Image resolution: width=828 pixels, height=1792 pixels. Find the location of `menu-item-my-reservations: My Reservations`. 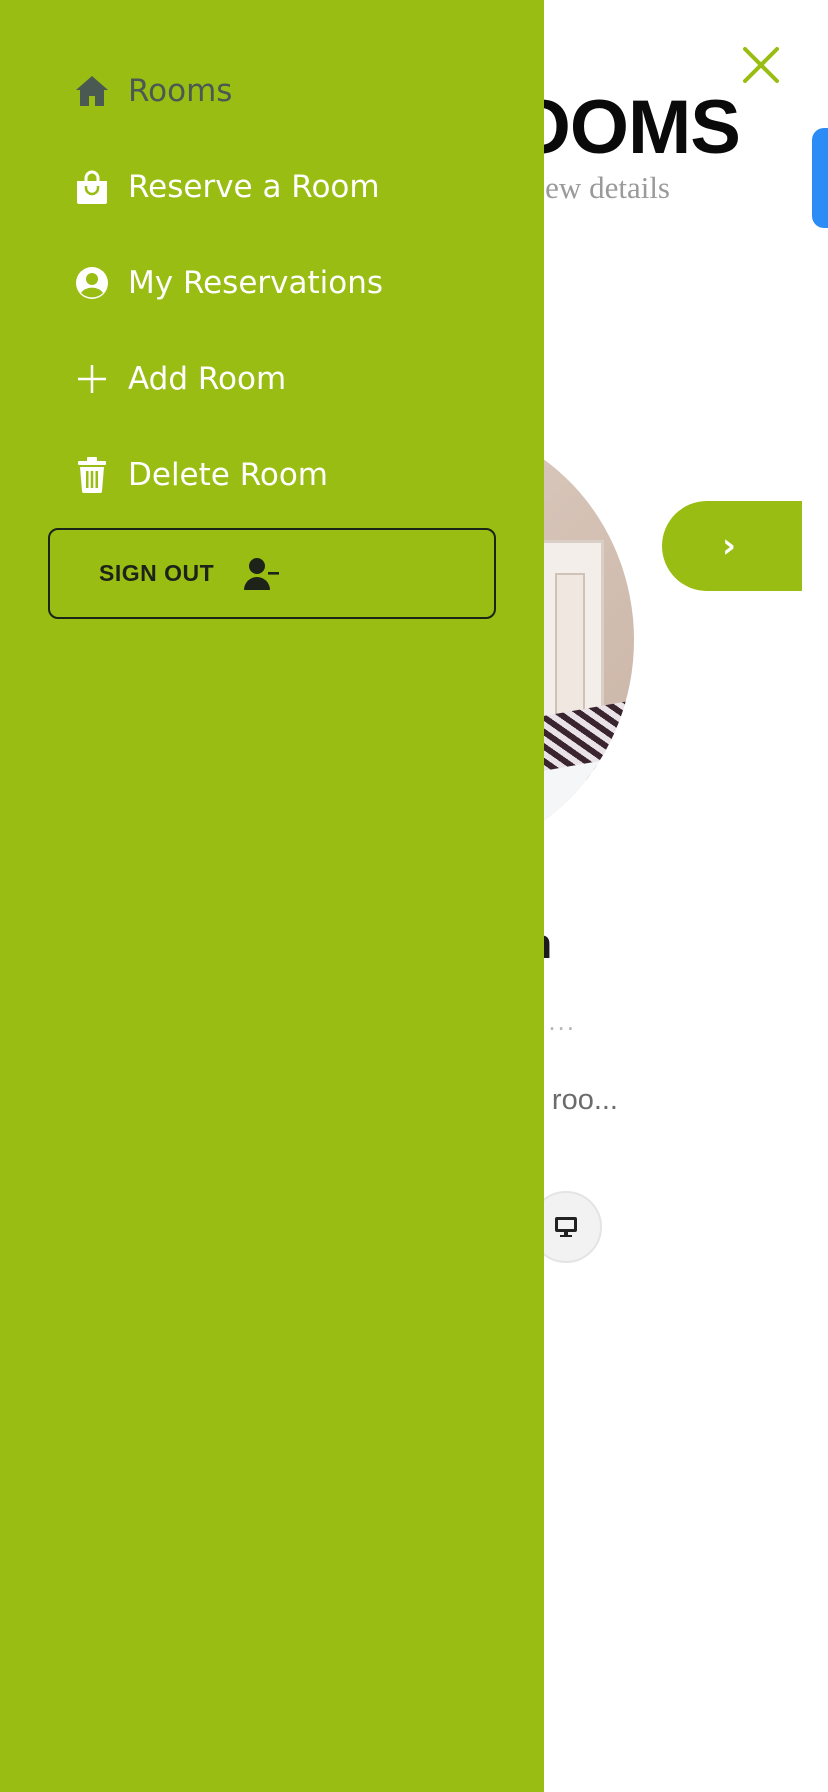

menu-item-my-reservations: My Reservations is located at coordinates (228, 283).